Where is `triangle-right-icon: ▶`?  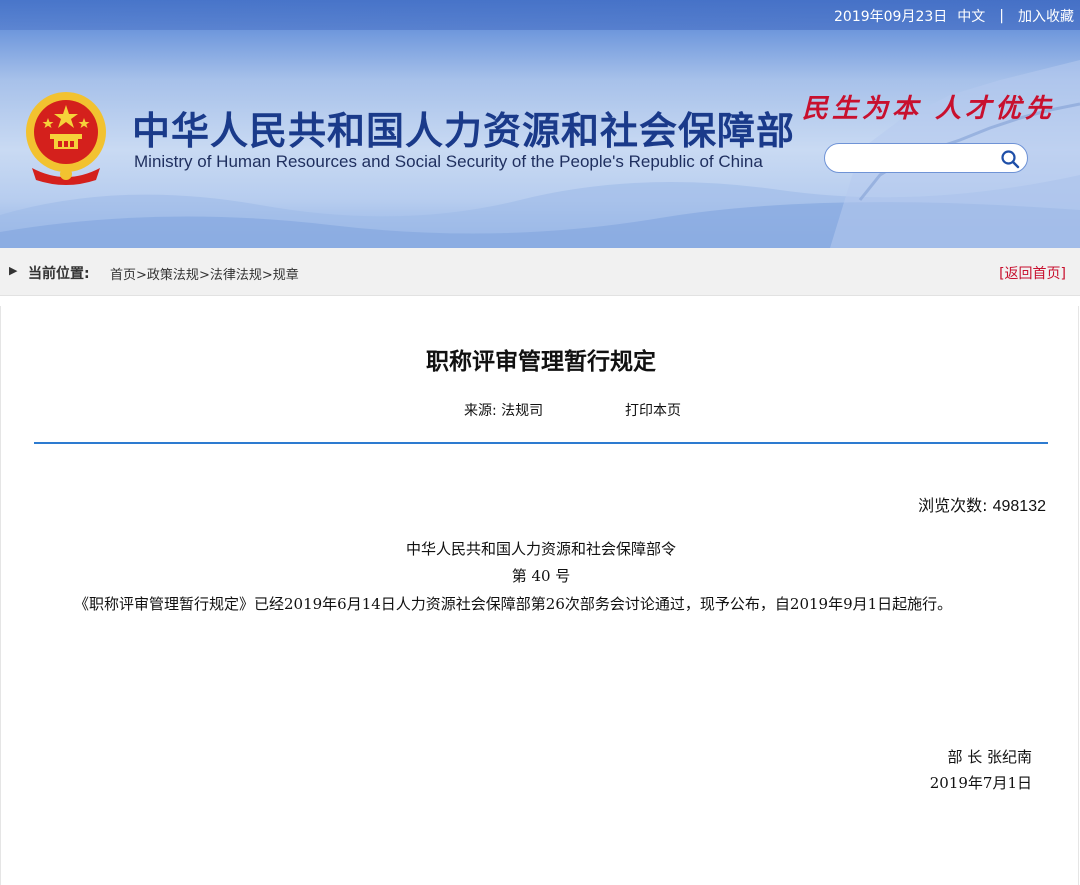 triangle-right-icon: ▶ is located at coordinates (13, 270).